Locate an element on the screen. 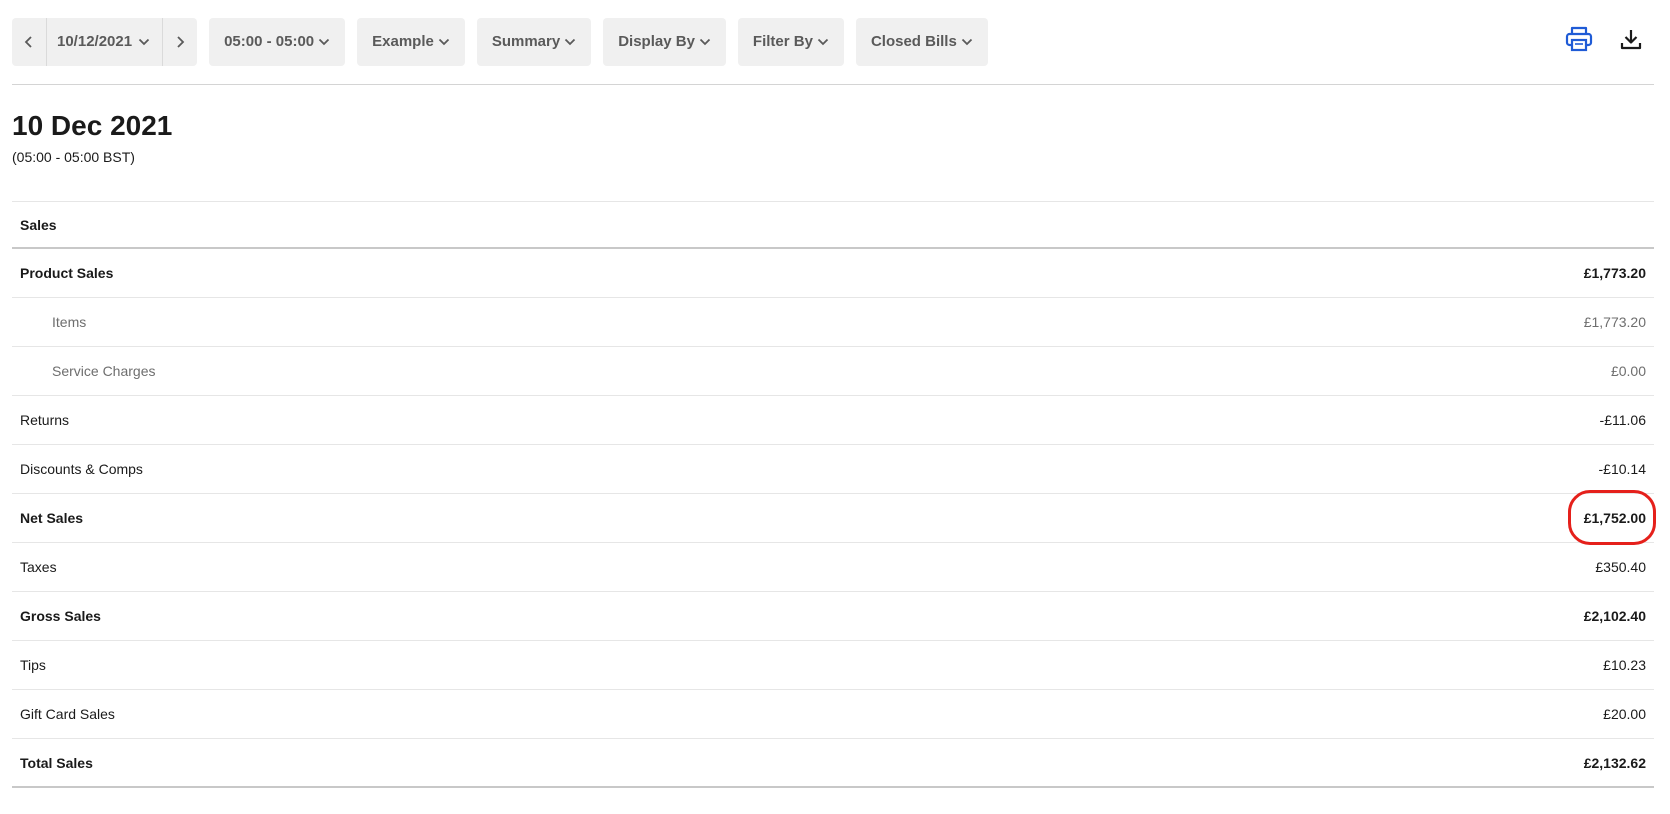  chevron-right-icon is located at coordinates (181, 41).